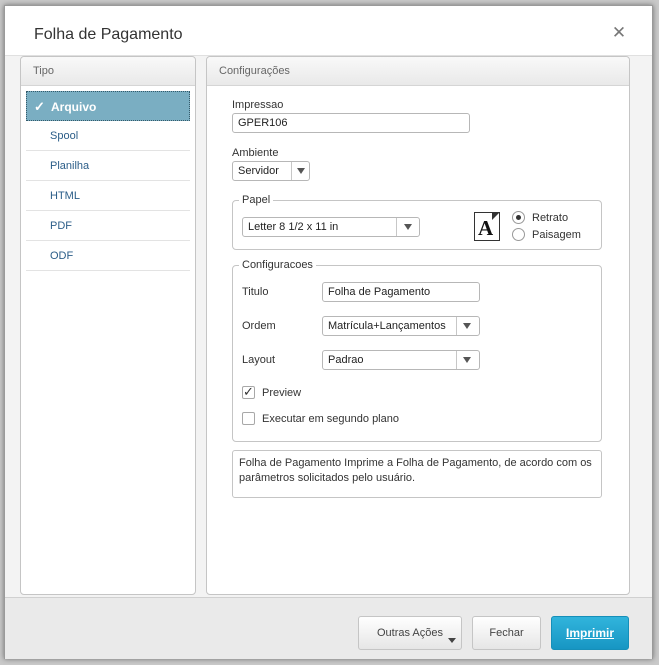  Describe the element at coordinates (506, 633) in the screenshot. I see `close-button: Fechar` at that location.